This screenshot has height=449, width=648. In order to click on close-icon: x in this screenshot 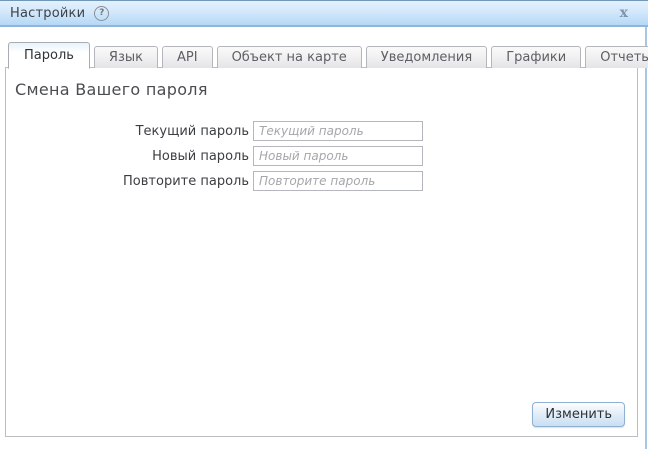, I will do `click(627, 13)`.